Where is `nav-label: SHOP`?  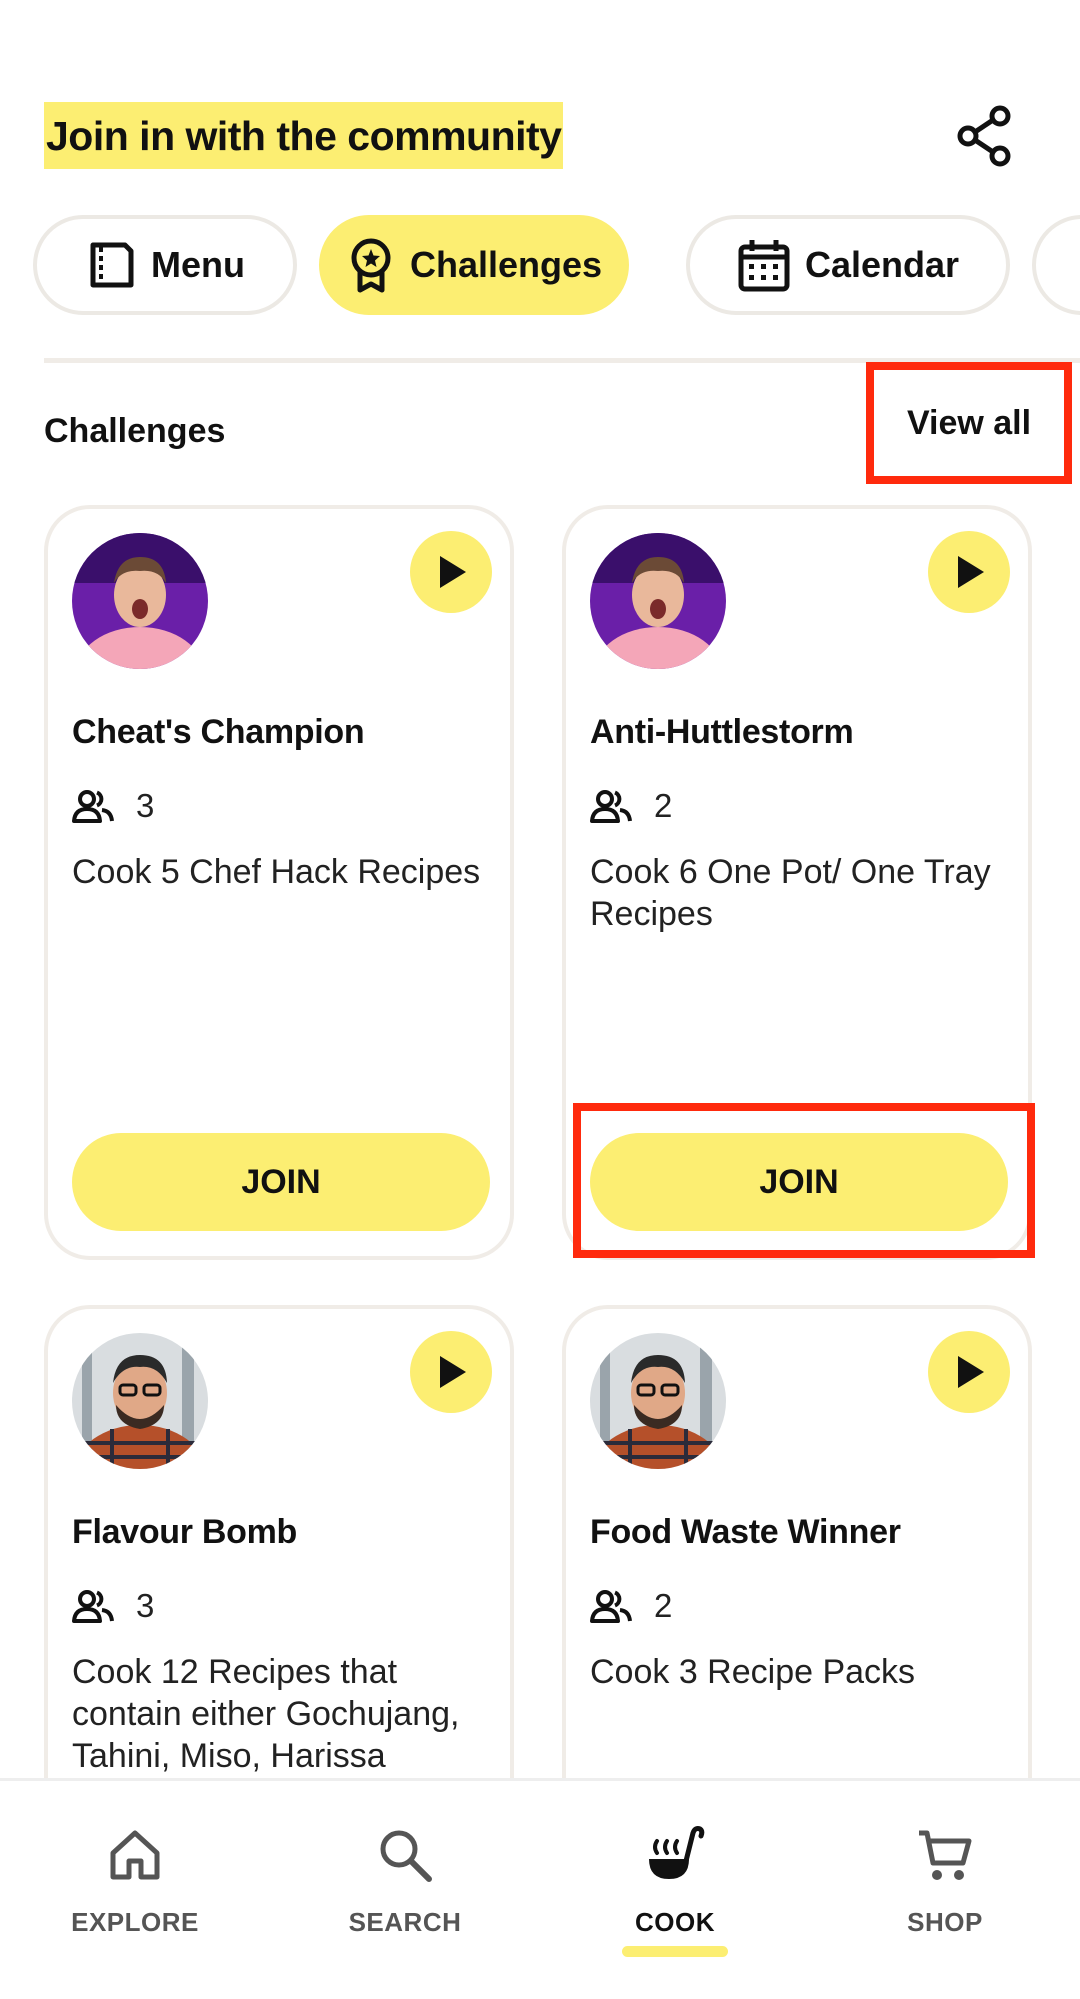 nav-label: SHOP is located at coordinates (945, 1922).